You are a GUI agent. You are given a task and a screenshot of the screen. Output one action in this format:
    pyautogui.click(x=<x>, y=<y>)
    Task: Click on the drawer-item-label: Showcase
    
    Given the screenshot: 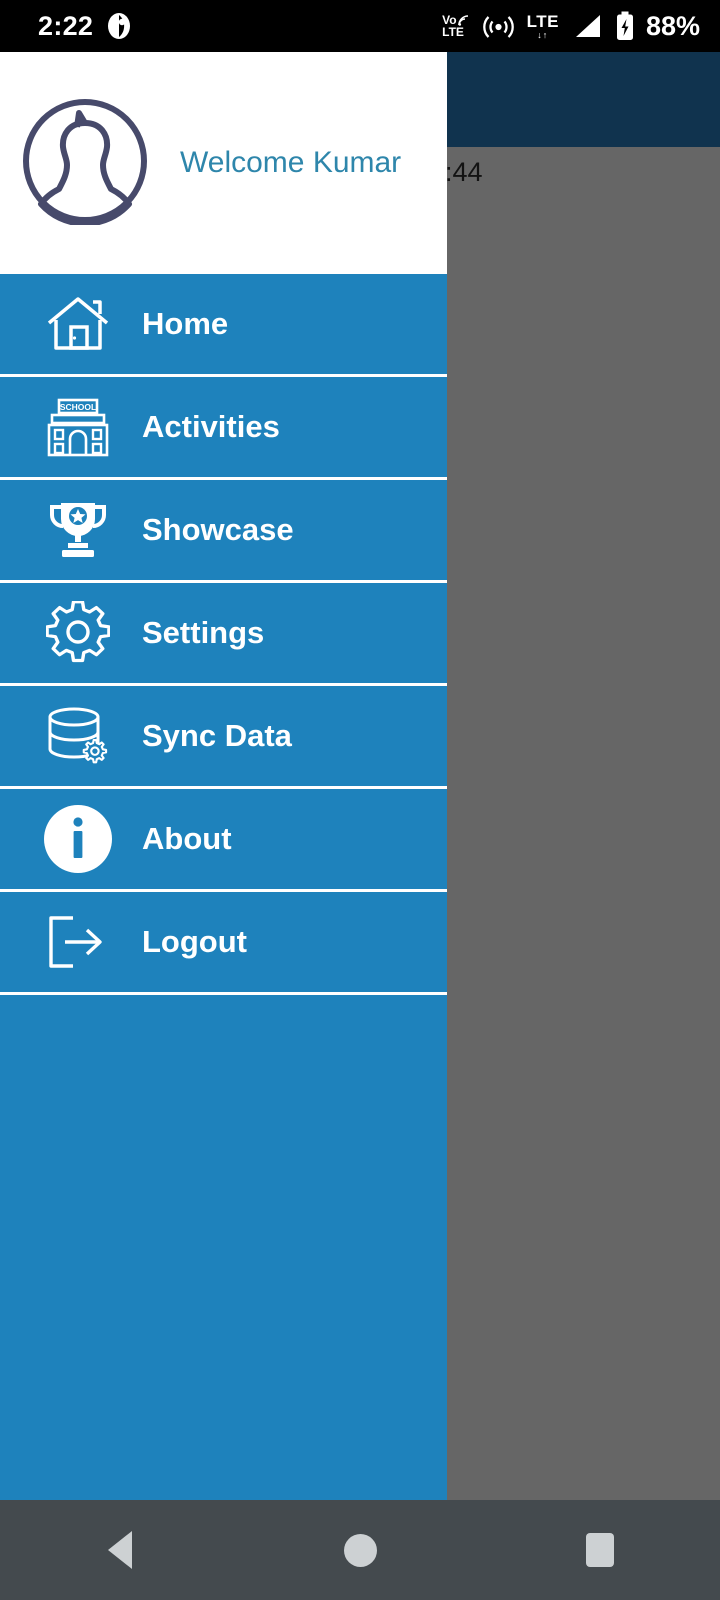 What is the action you would take?
    pyautogui.click(x=218, y=529)
    